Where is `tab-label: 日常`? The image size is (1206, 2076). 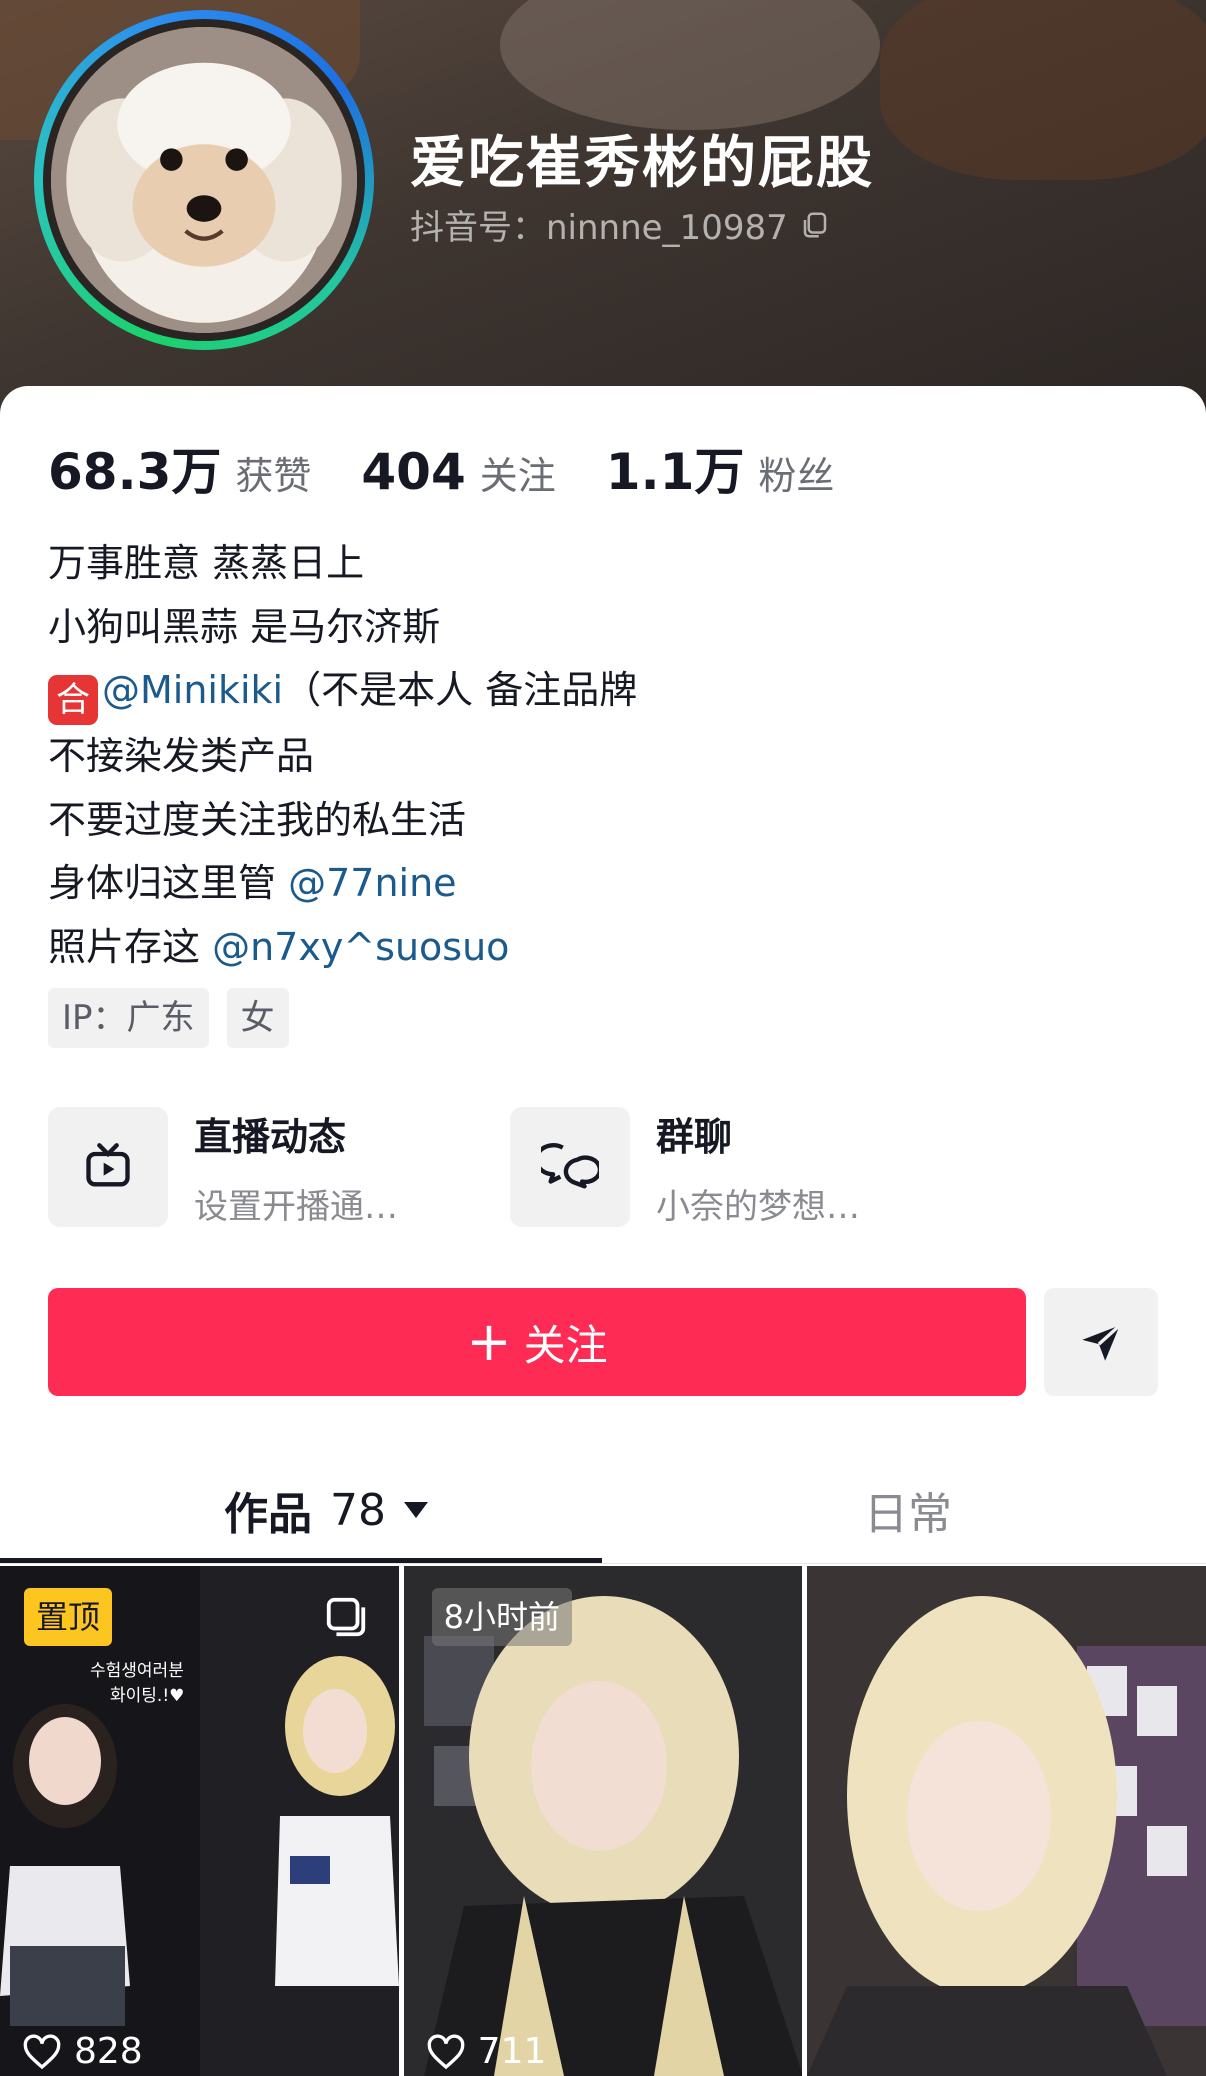
tab-label: 日常 is located at coordinates (908, 1514).